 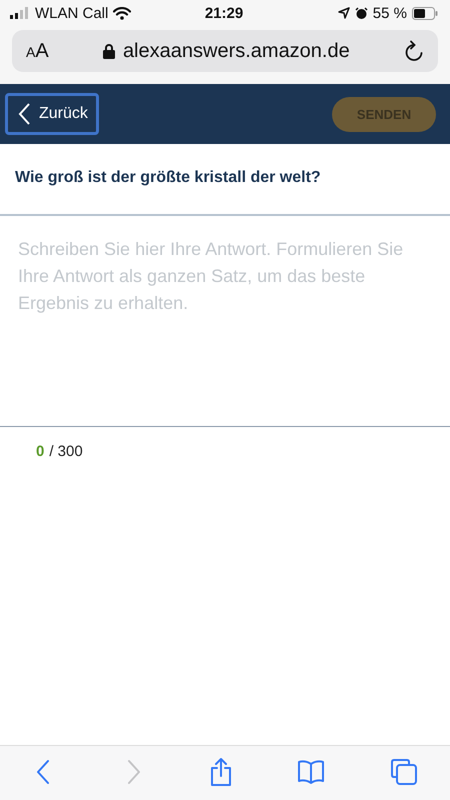 I want to click on battery-icon, so click(x=425, y=13).